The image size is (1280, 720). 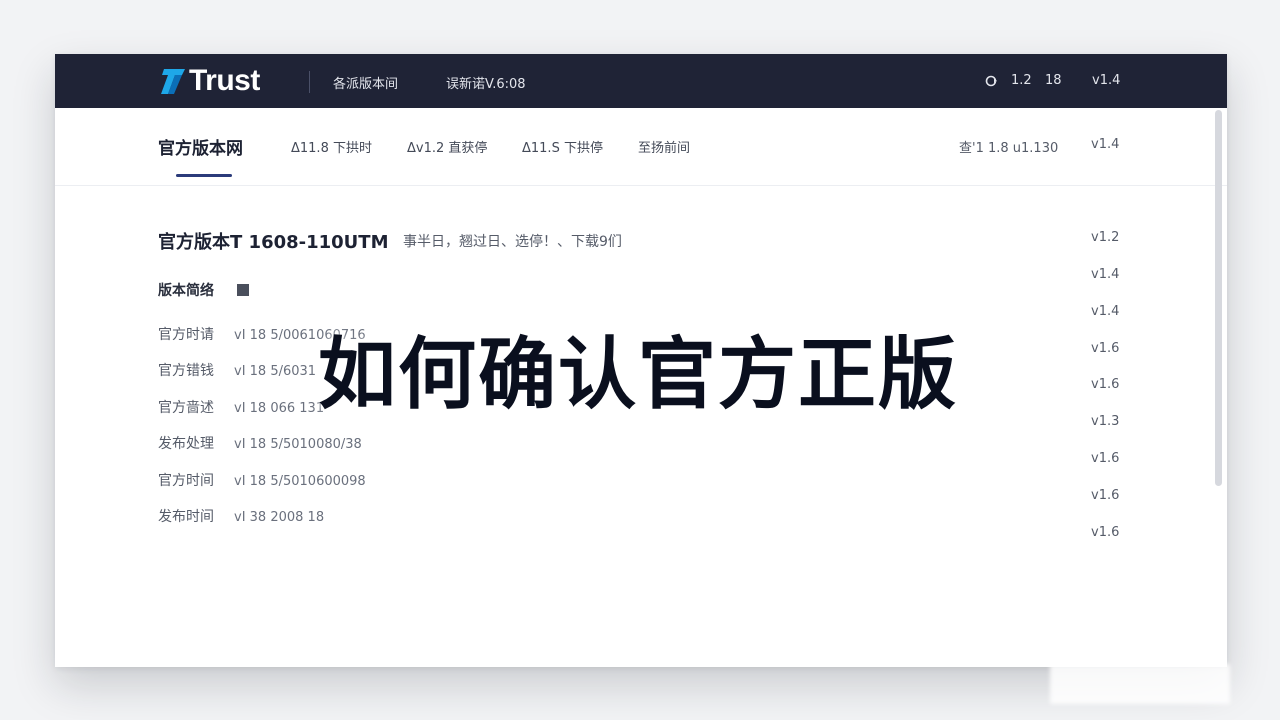 I want to click on tab-download-3: Δ11.S 下拱停, so click(x=562, y=146).